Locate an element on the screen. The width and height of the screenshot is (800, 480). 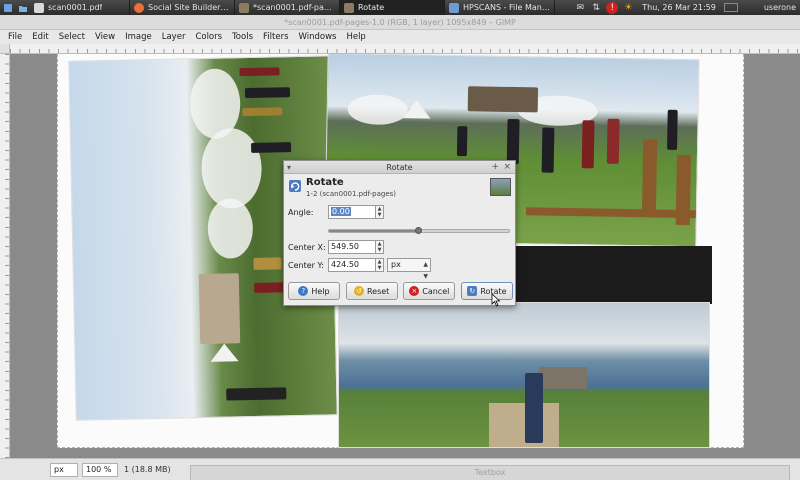
fence-post is located at coordinates (649, 177).